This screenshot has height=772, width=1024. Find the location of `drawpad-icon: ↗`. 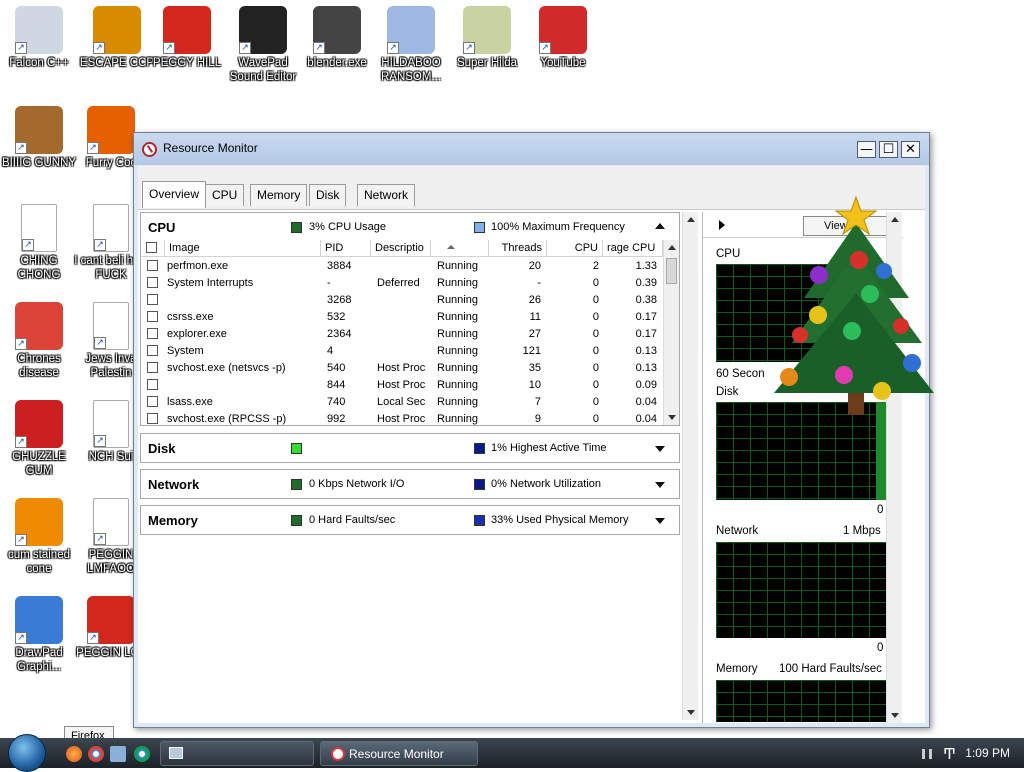

drawpad-icon: ↗ is located at coordinates (39, 620).